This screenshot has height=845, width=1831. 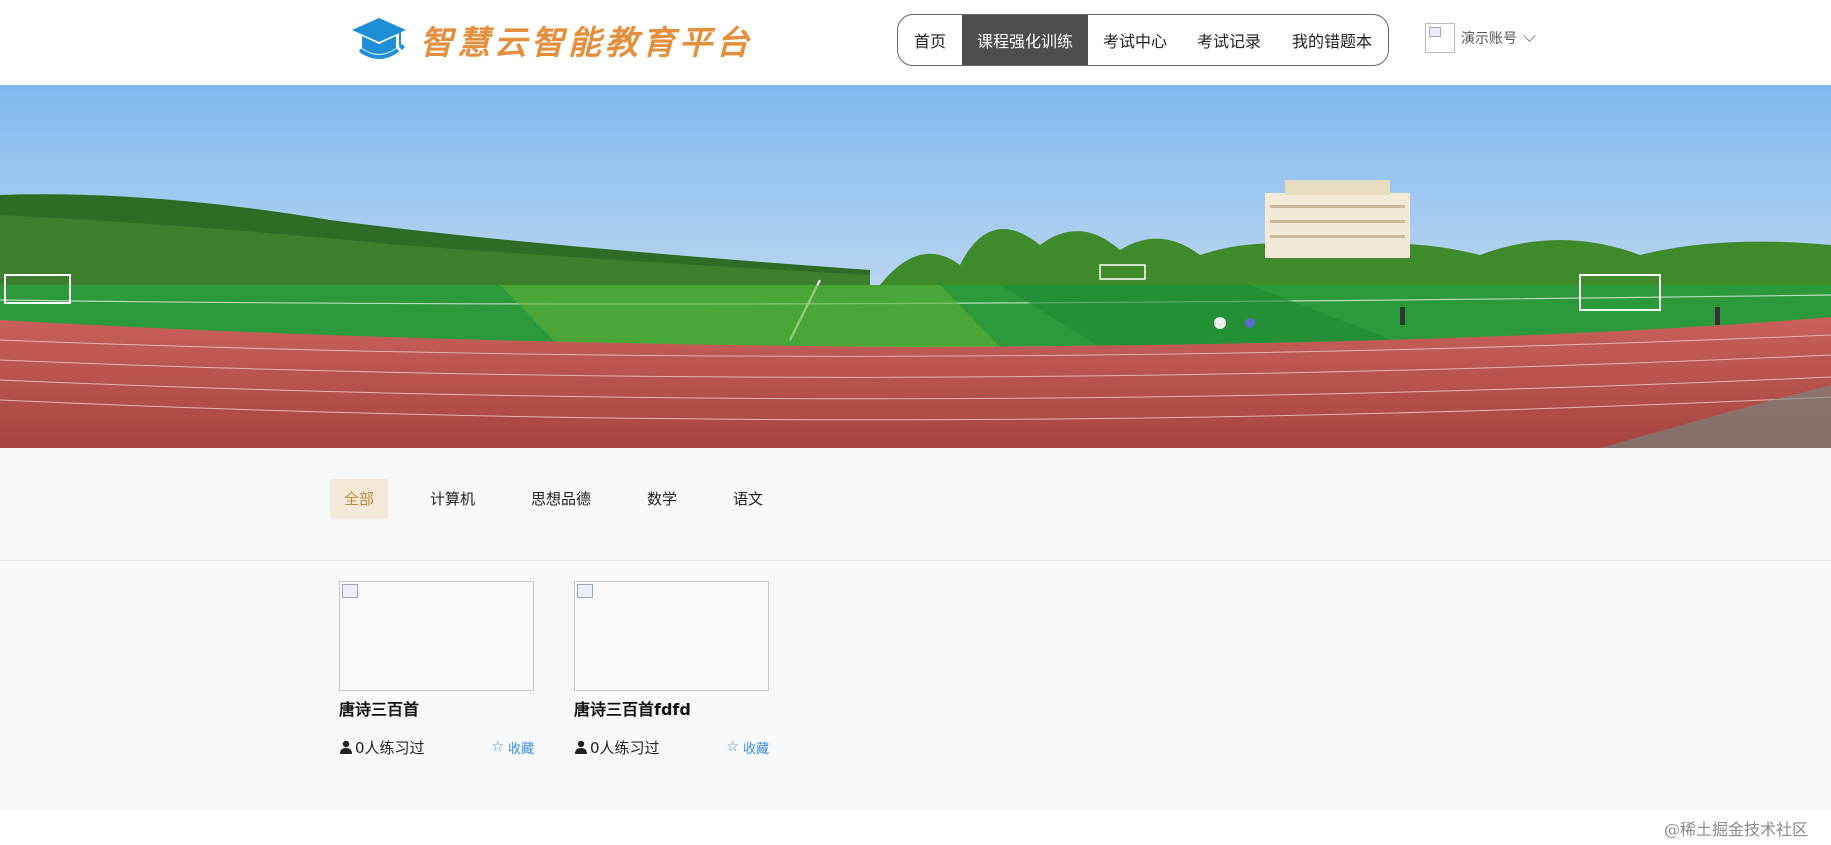 I want to click on course-title: 唐诗三百首, so click(x=436, y=710).